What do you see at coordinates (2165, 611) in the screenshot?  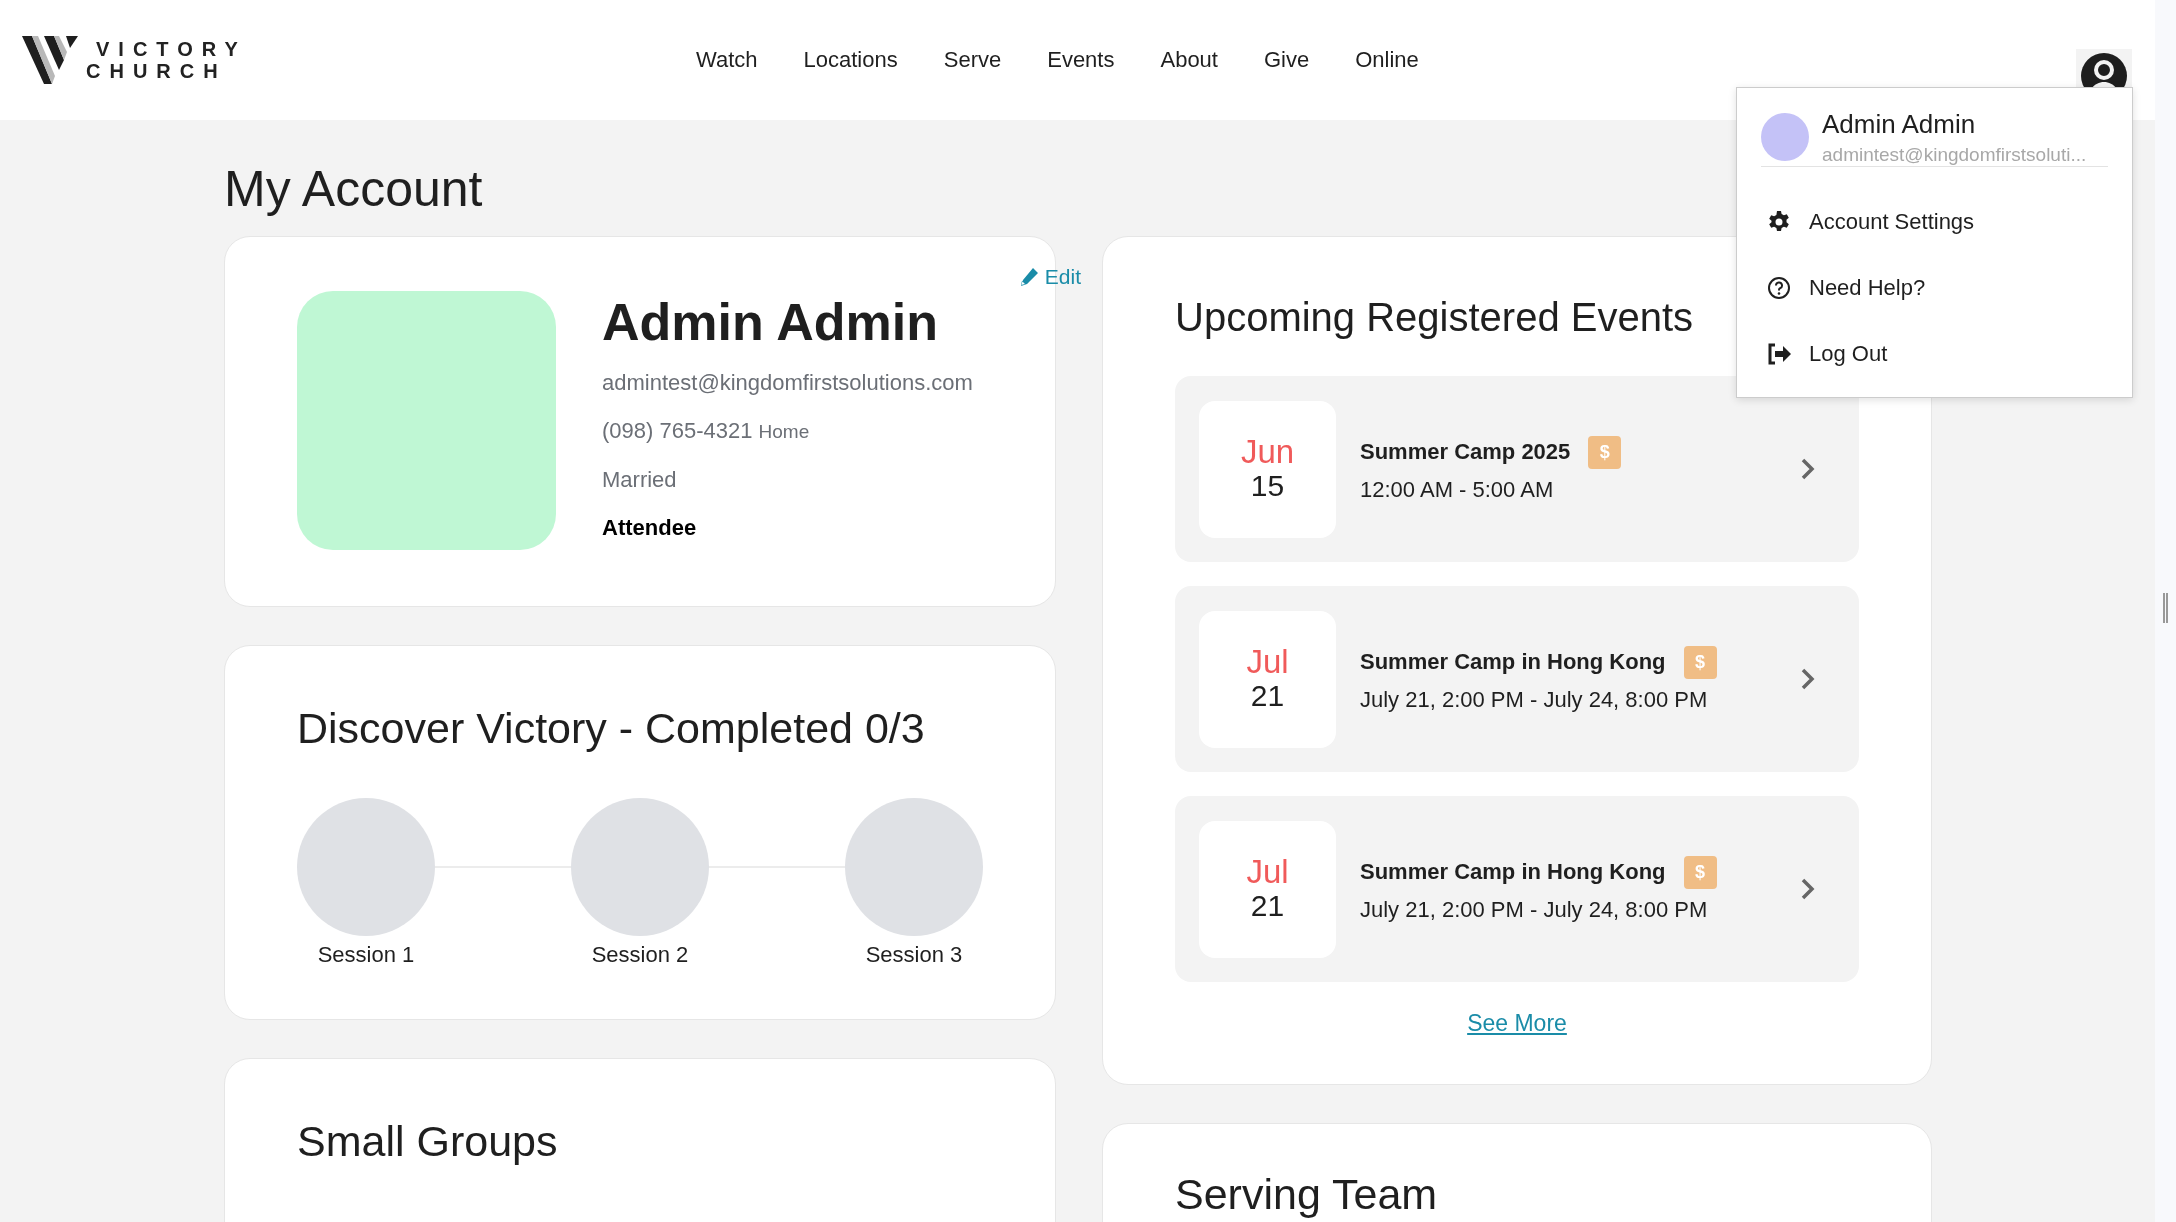 I see `scrollbar` at bounding box center [2165, 611].